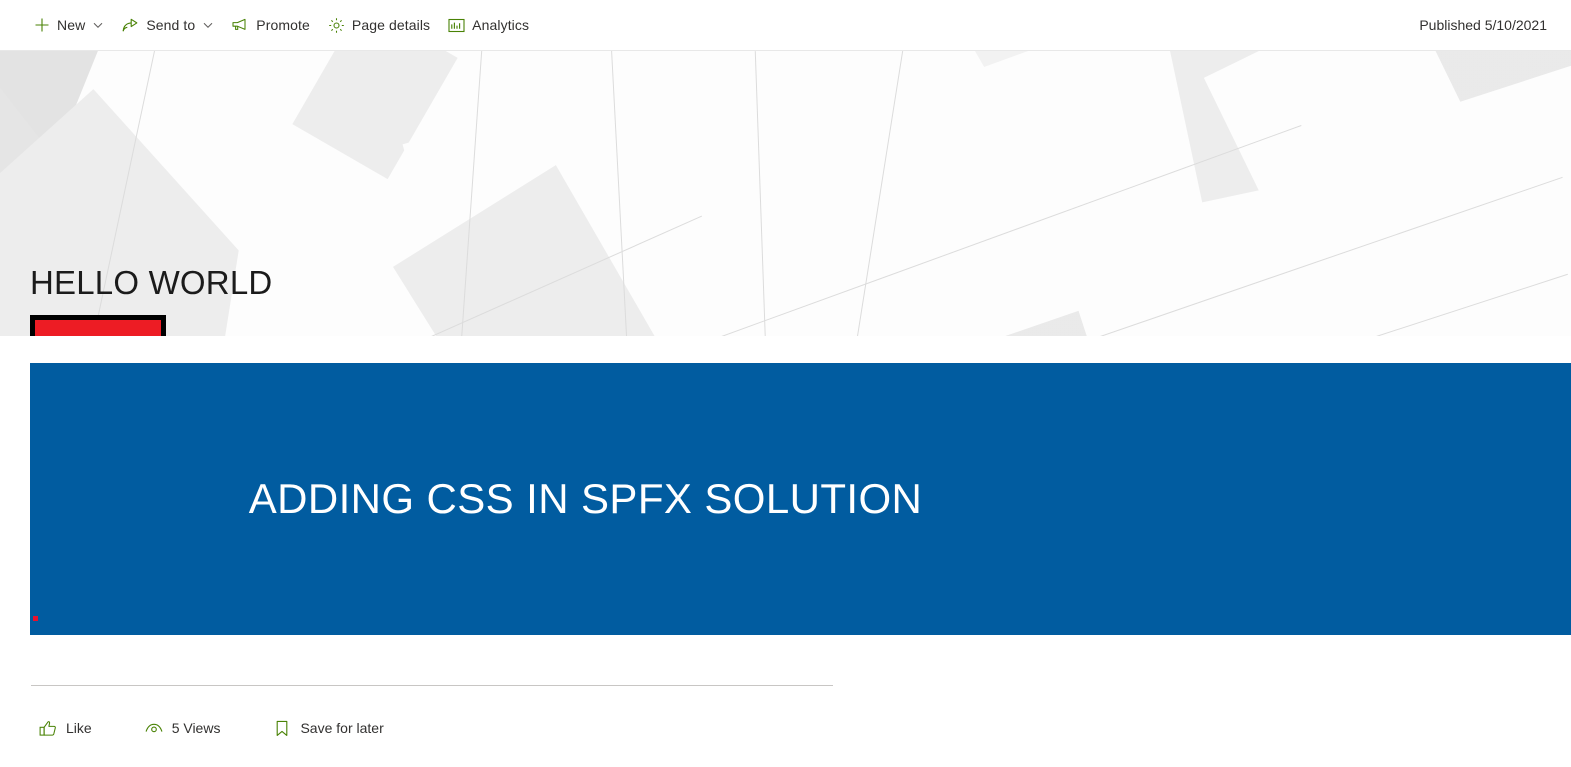 This screenshot has width=1571, height=767. Describe the element at coordinates (130, 25) in the screenshot. I see `share-icon` at that location.